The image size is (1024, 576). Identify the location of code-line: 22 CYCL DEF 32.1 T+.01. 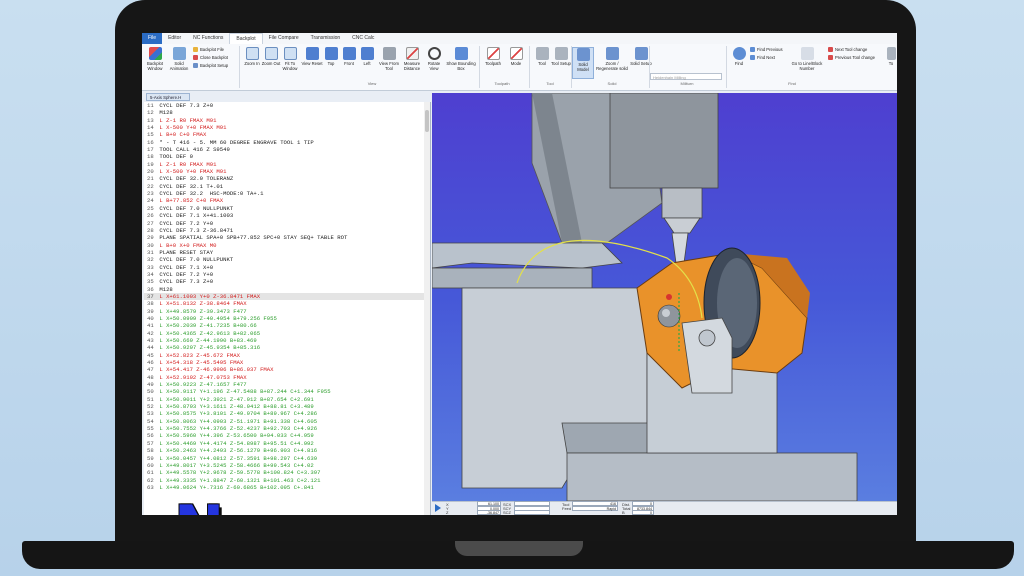
(287, 186).